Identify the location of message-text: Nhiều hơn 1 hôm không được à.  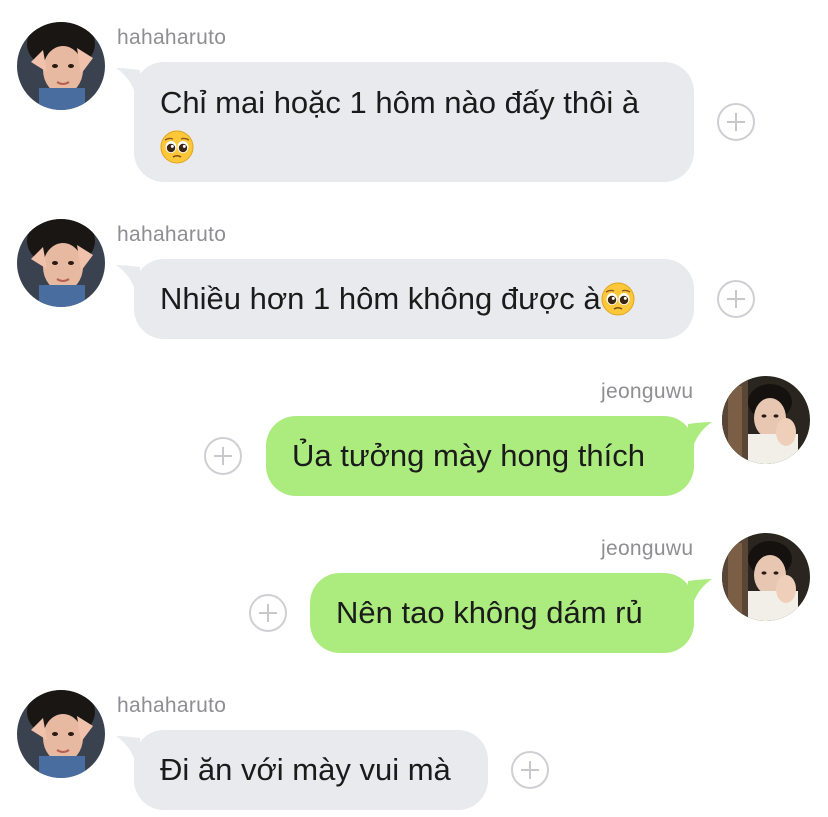
(380, 298).